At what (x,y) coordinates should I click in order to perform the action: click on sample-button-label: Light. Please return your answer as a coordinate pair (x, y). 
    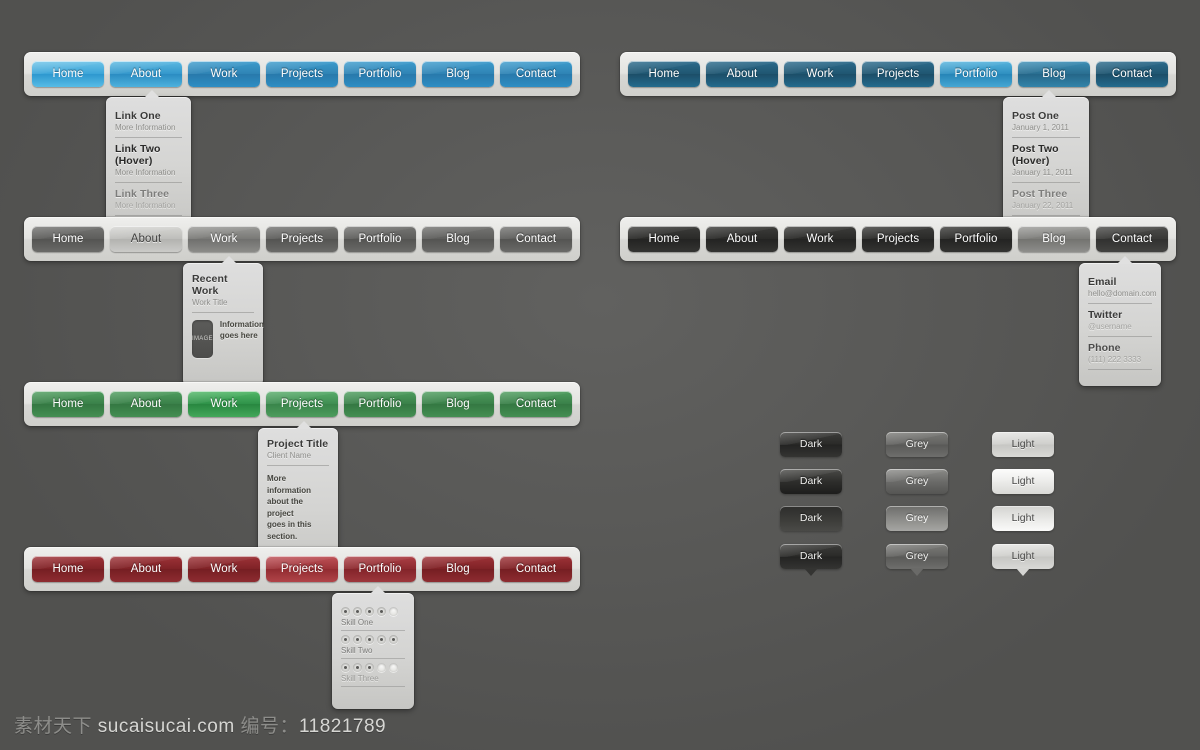
    Looking at the image, I should click on (1023, 518).